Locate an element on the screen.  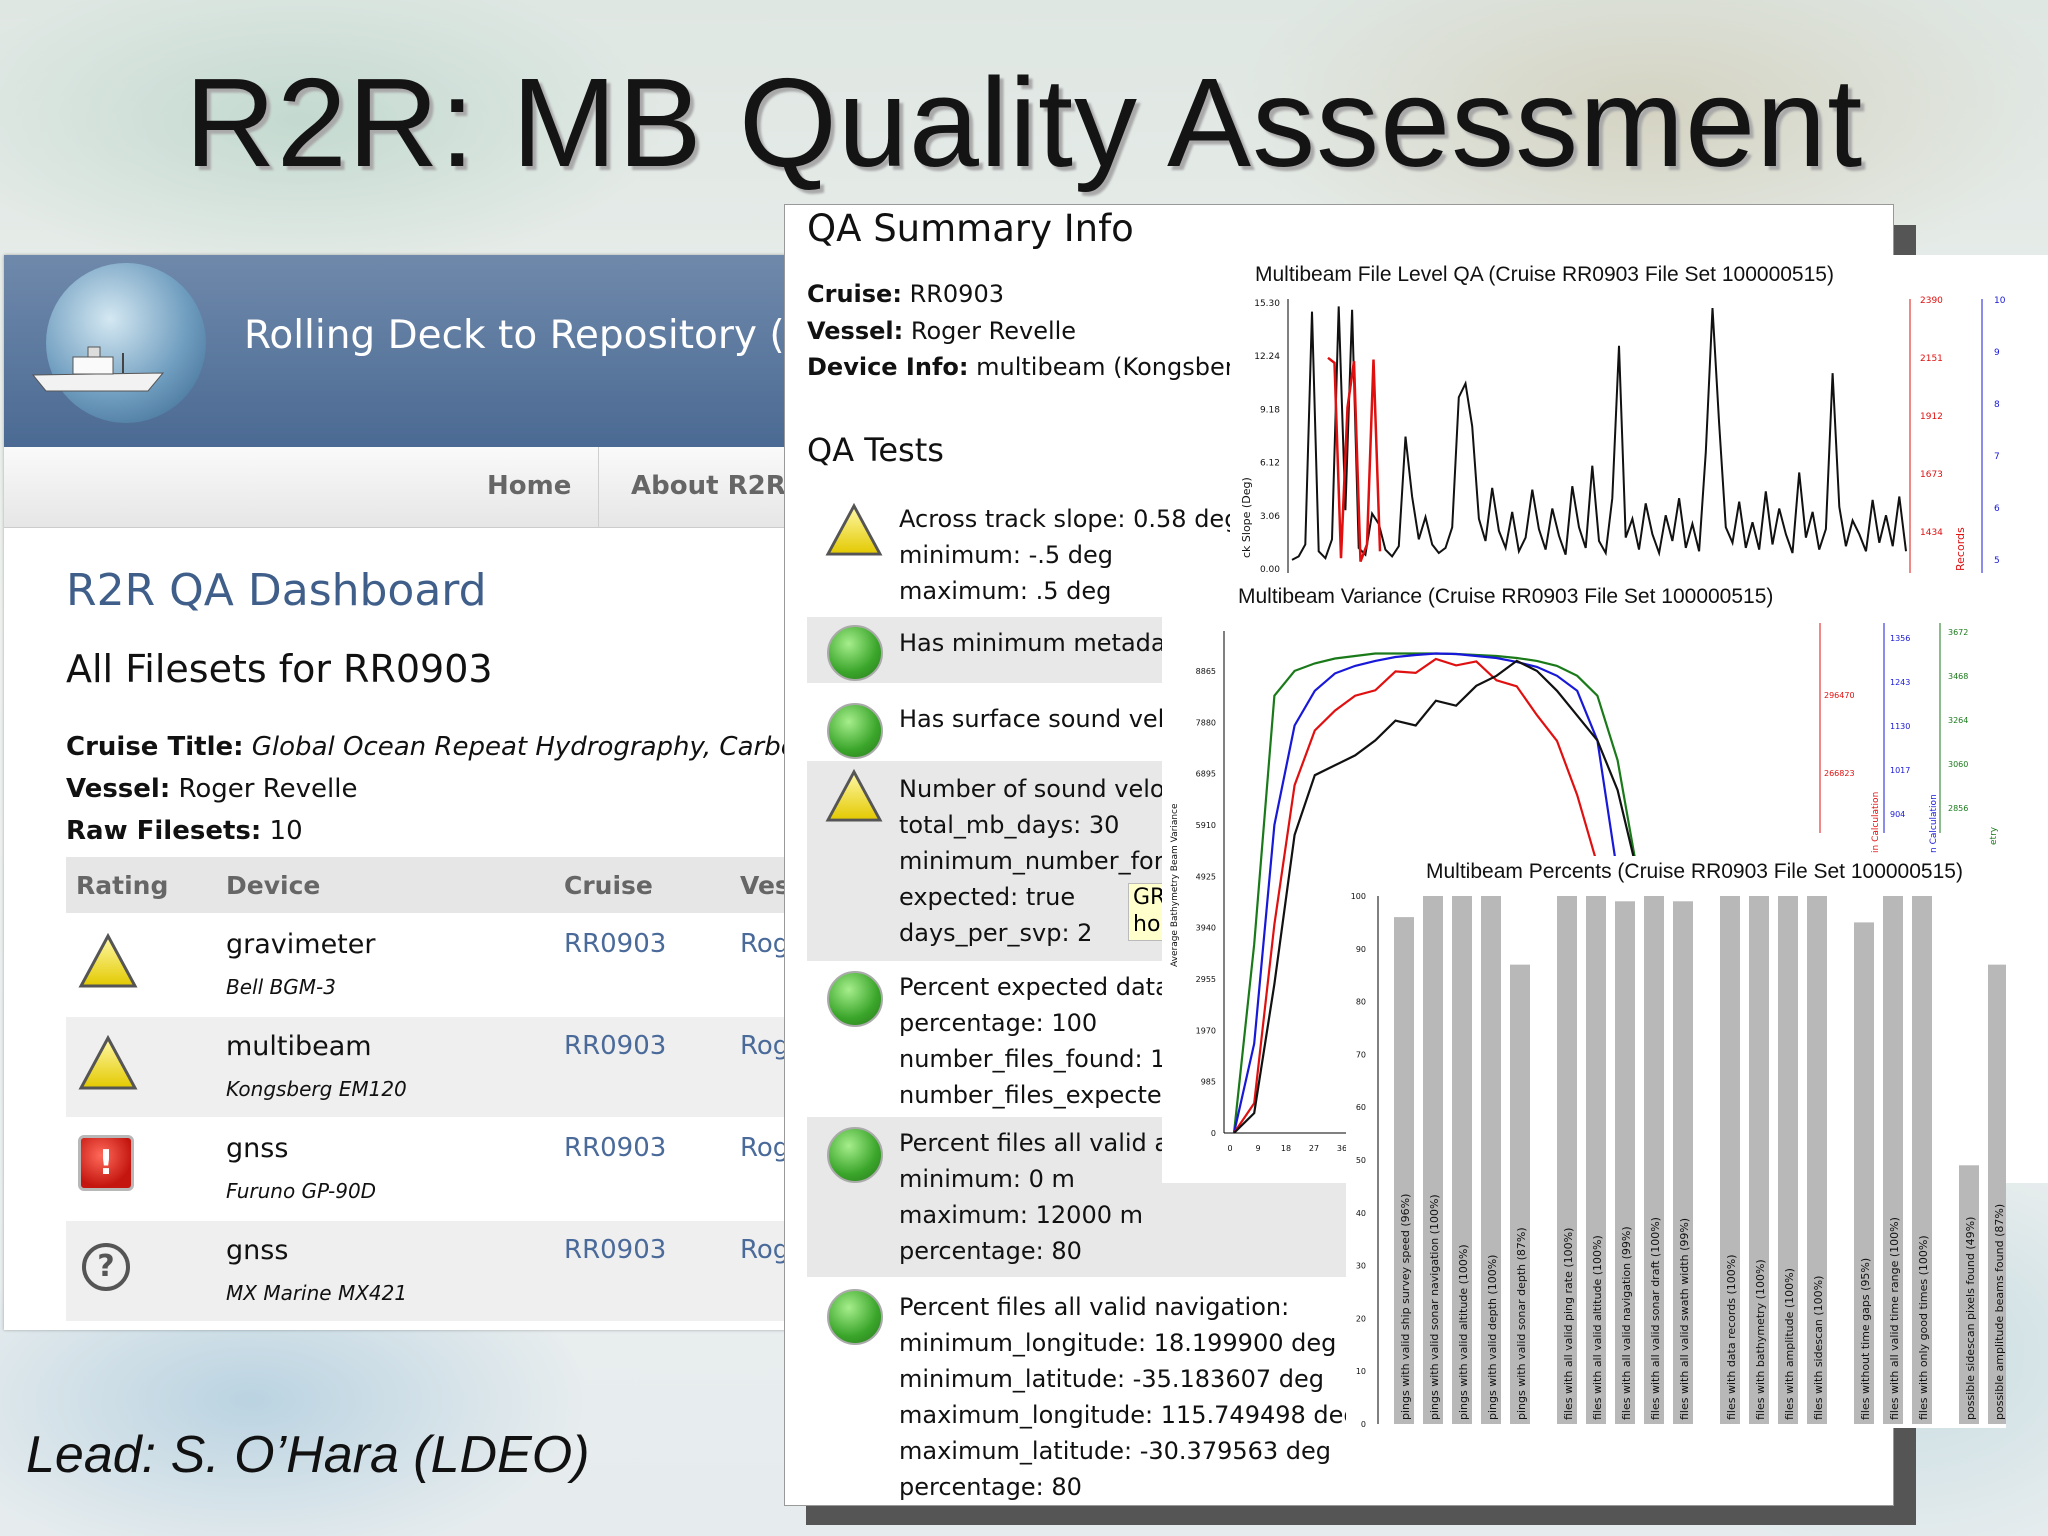
blue-tick-label: 1356 is located at coordinates (1900, 638).